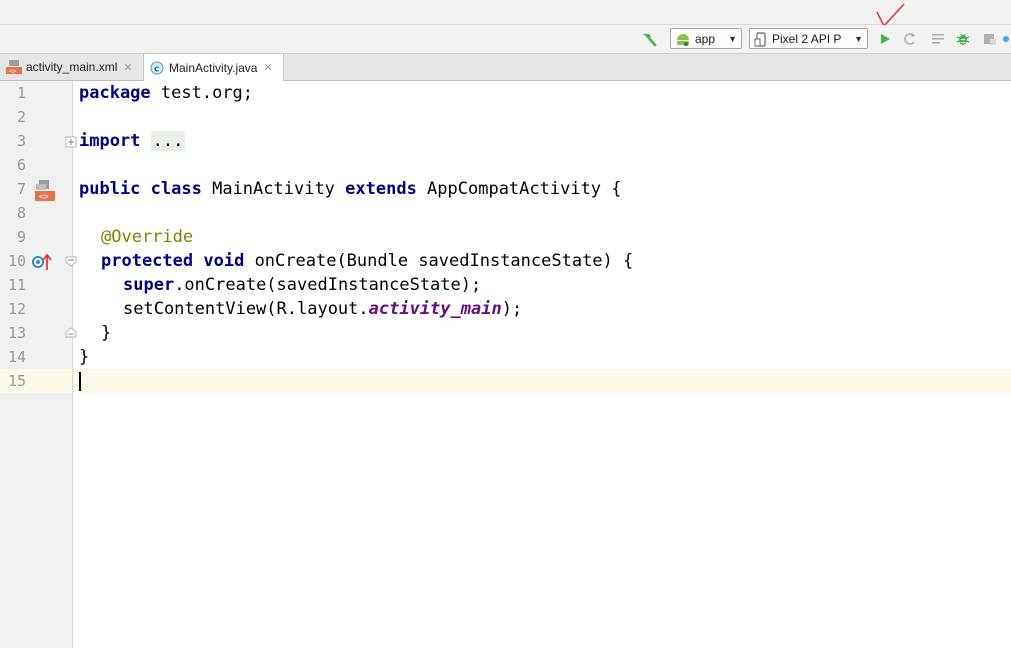 The width and height of the screenshot is (1011, 648). What do you see at coordinates (16, 309) in the screenshot?
I see `line-number: 12` at bounding box center [16, 309].